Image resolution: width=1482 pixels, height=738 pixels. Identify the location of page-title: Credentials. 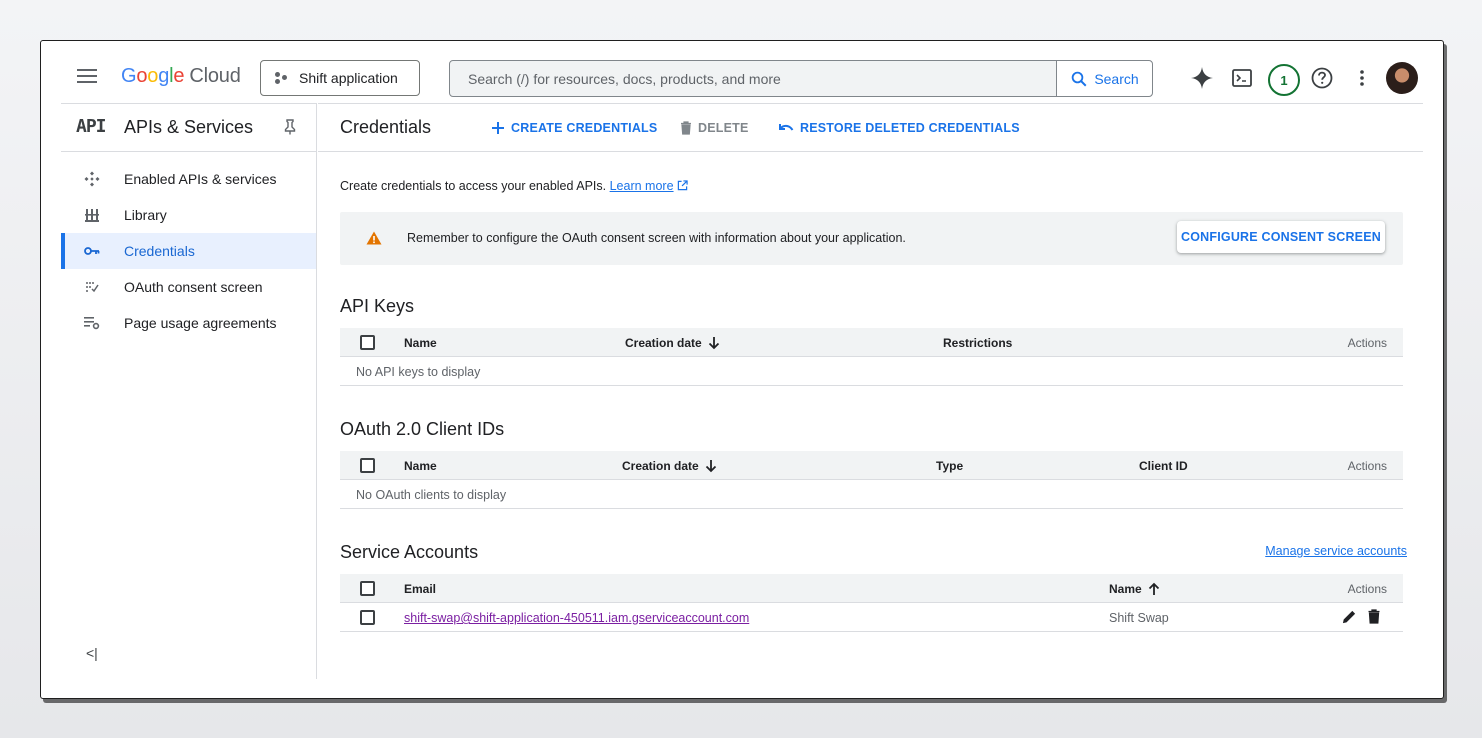
(386, 127).